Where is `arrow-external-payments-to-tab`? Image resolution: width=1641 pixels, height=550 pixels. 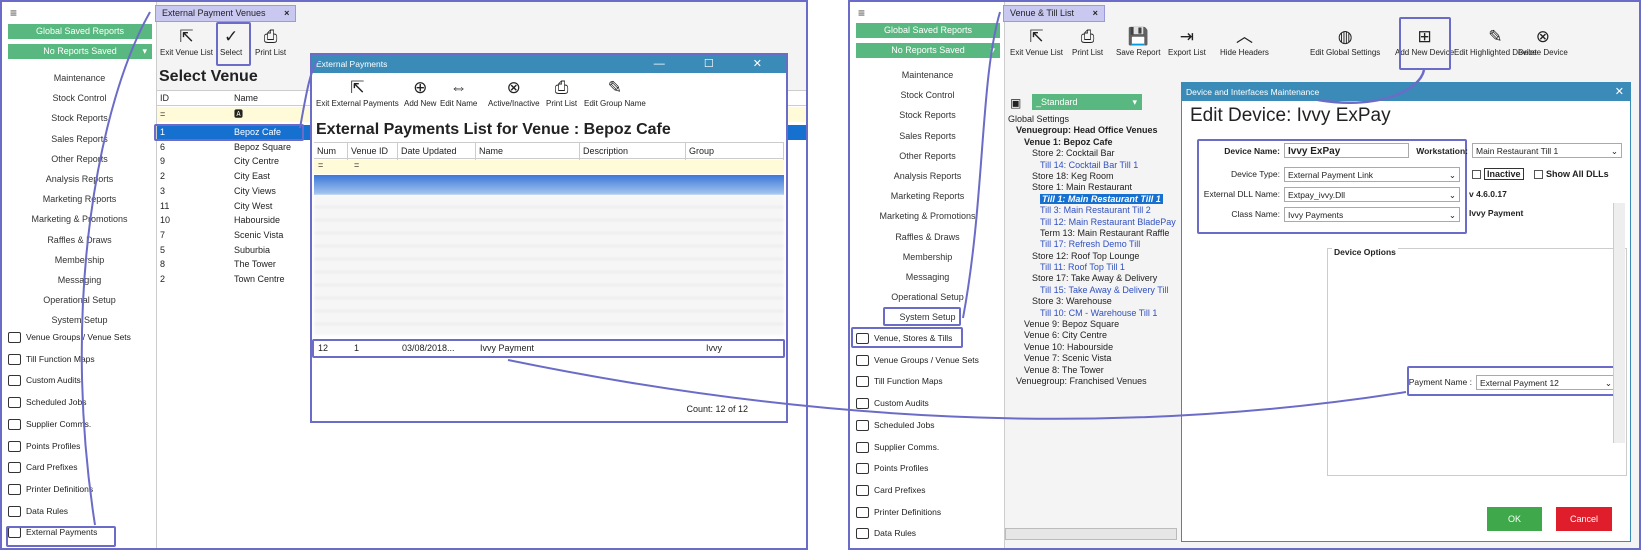 arrow-external-payments-to-tab is located at coordinates (115, 268).